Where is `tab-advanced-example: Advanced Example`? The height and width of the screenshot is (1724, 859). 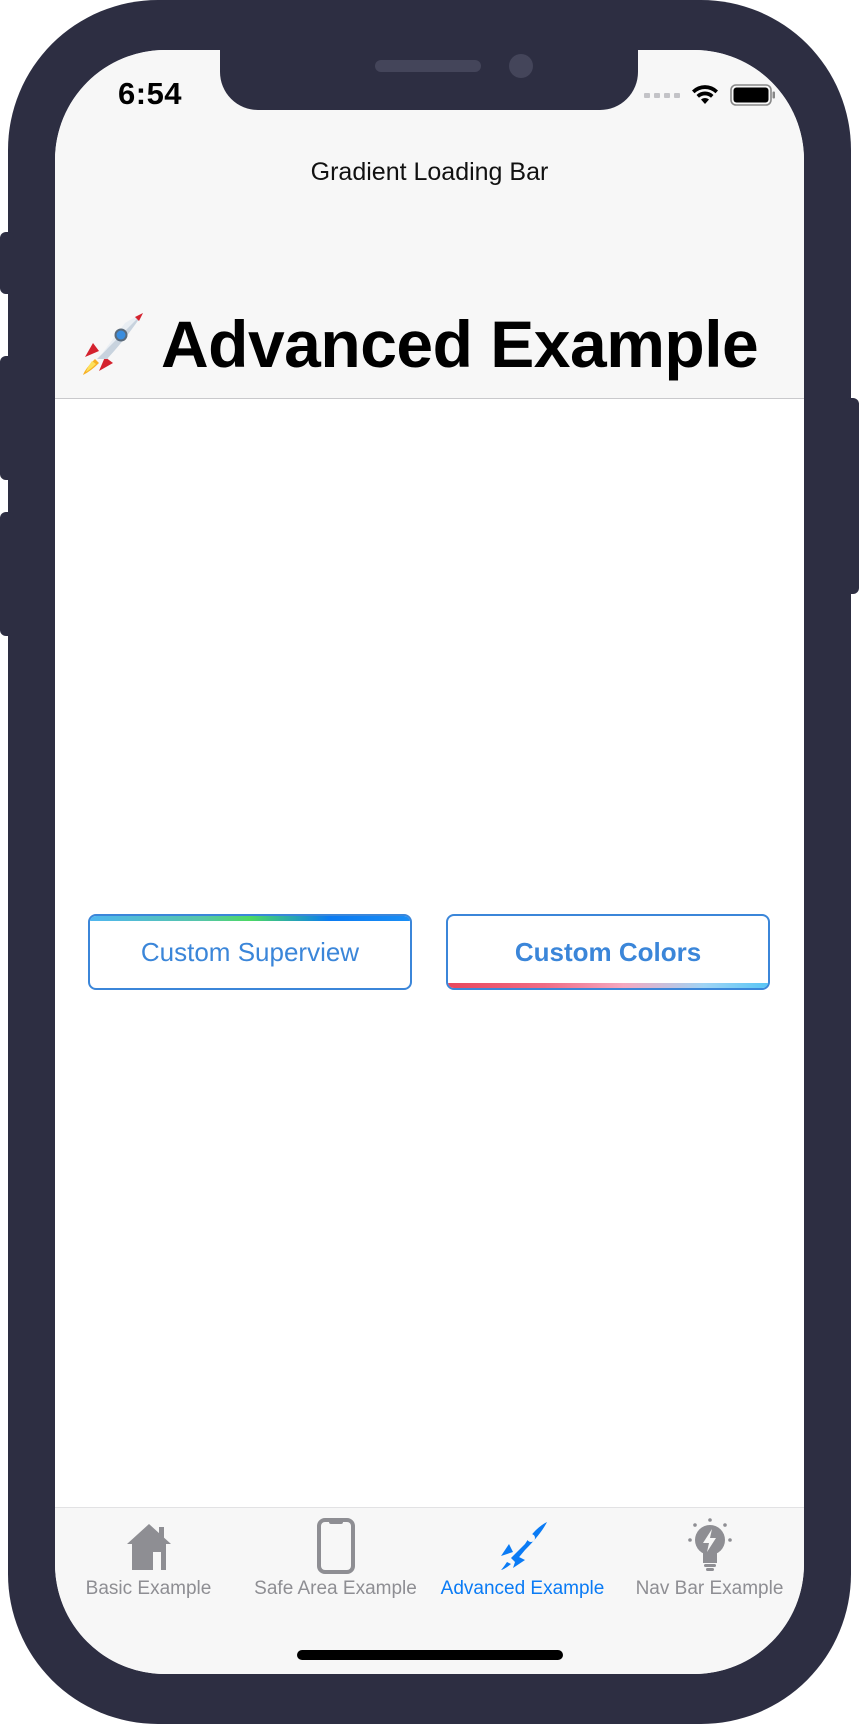
tab-advanced-example: Advanced Example is located at coordinates (522, 1554).